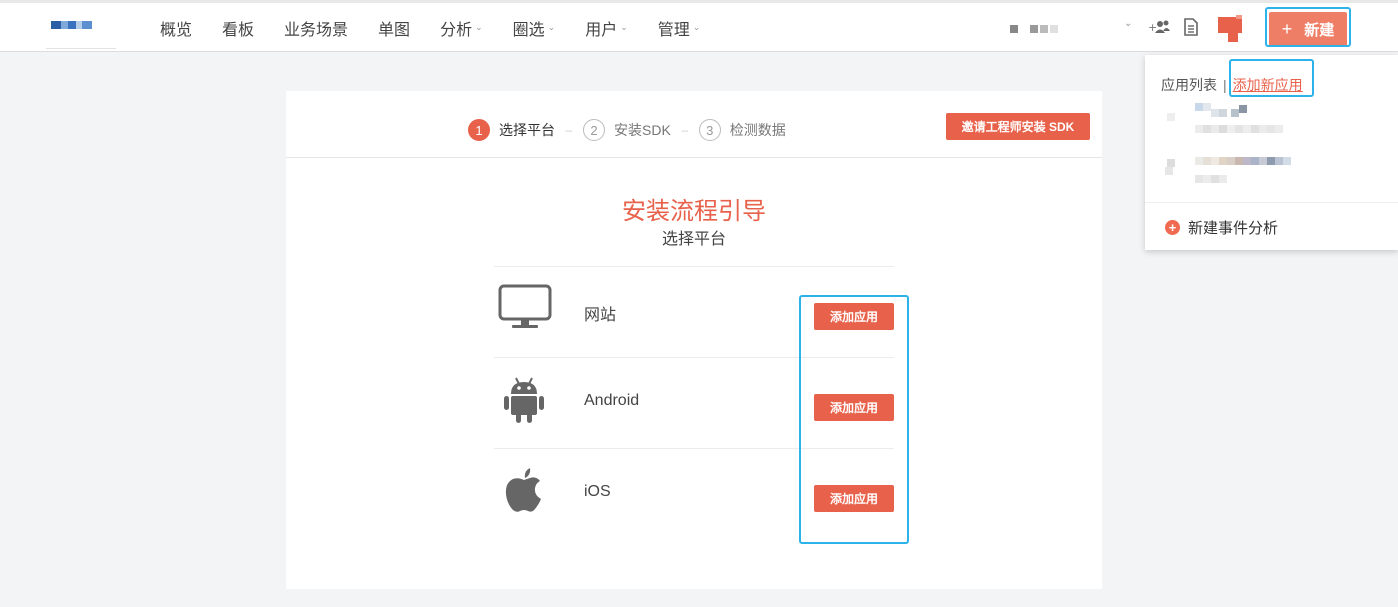  I want to click on nav-item-analysis: 分析 ⌄, so click(461, 28).